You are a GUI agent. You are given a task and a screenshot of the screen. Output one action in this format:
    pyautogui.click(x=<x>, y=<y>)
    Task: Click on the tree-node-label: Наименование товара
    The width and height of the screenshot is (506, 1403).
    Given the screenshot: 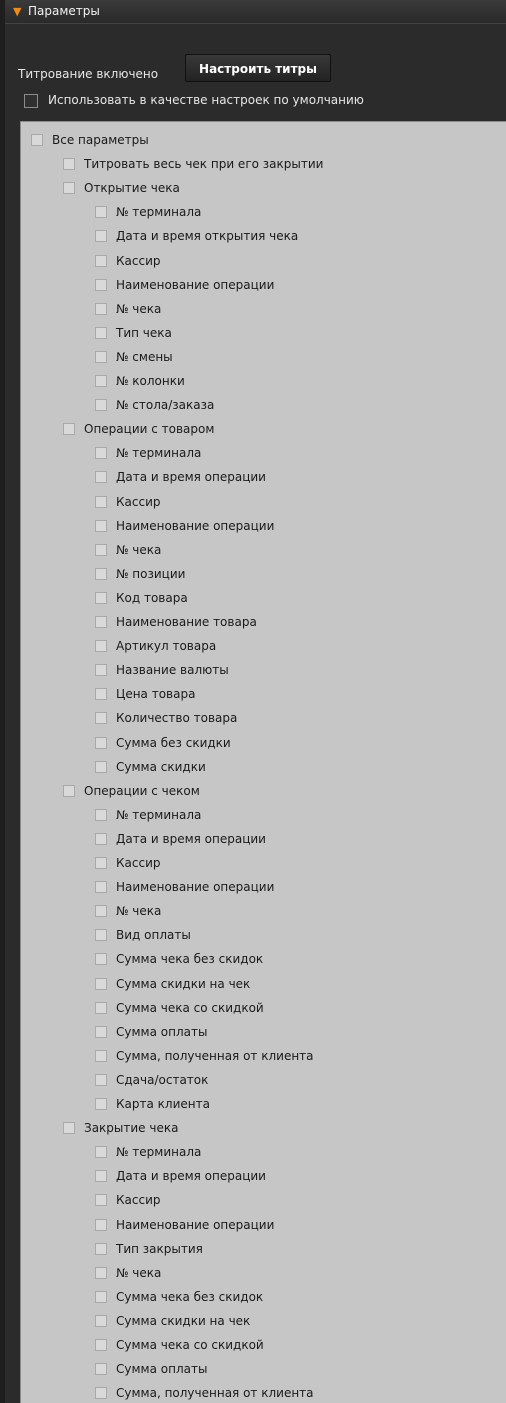 What is the action you would take?
    pyautogui.click(x=186, y=622)
    